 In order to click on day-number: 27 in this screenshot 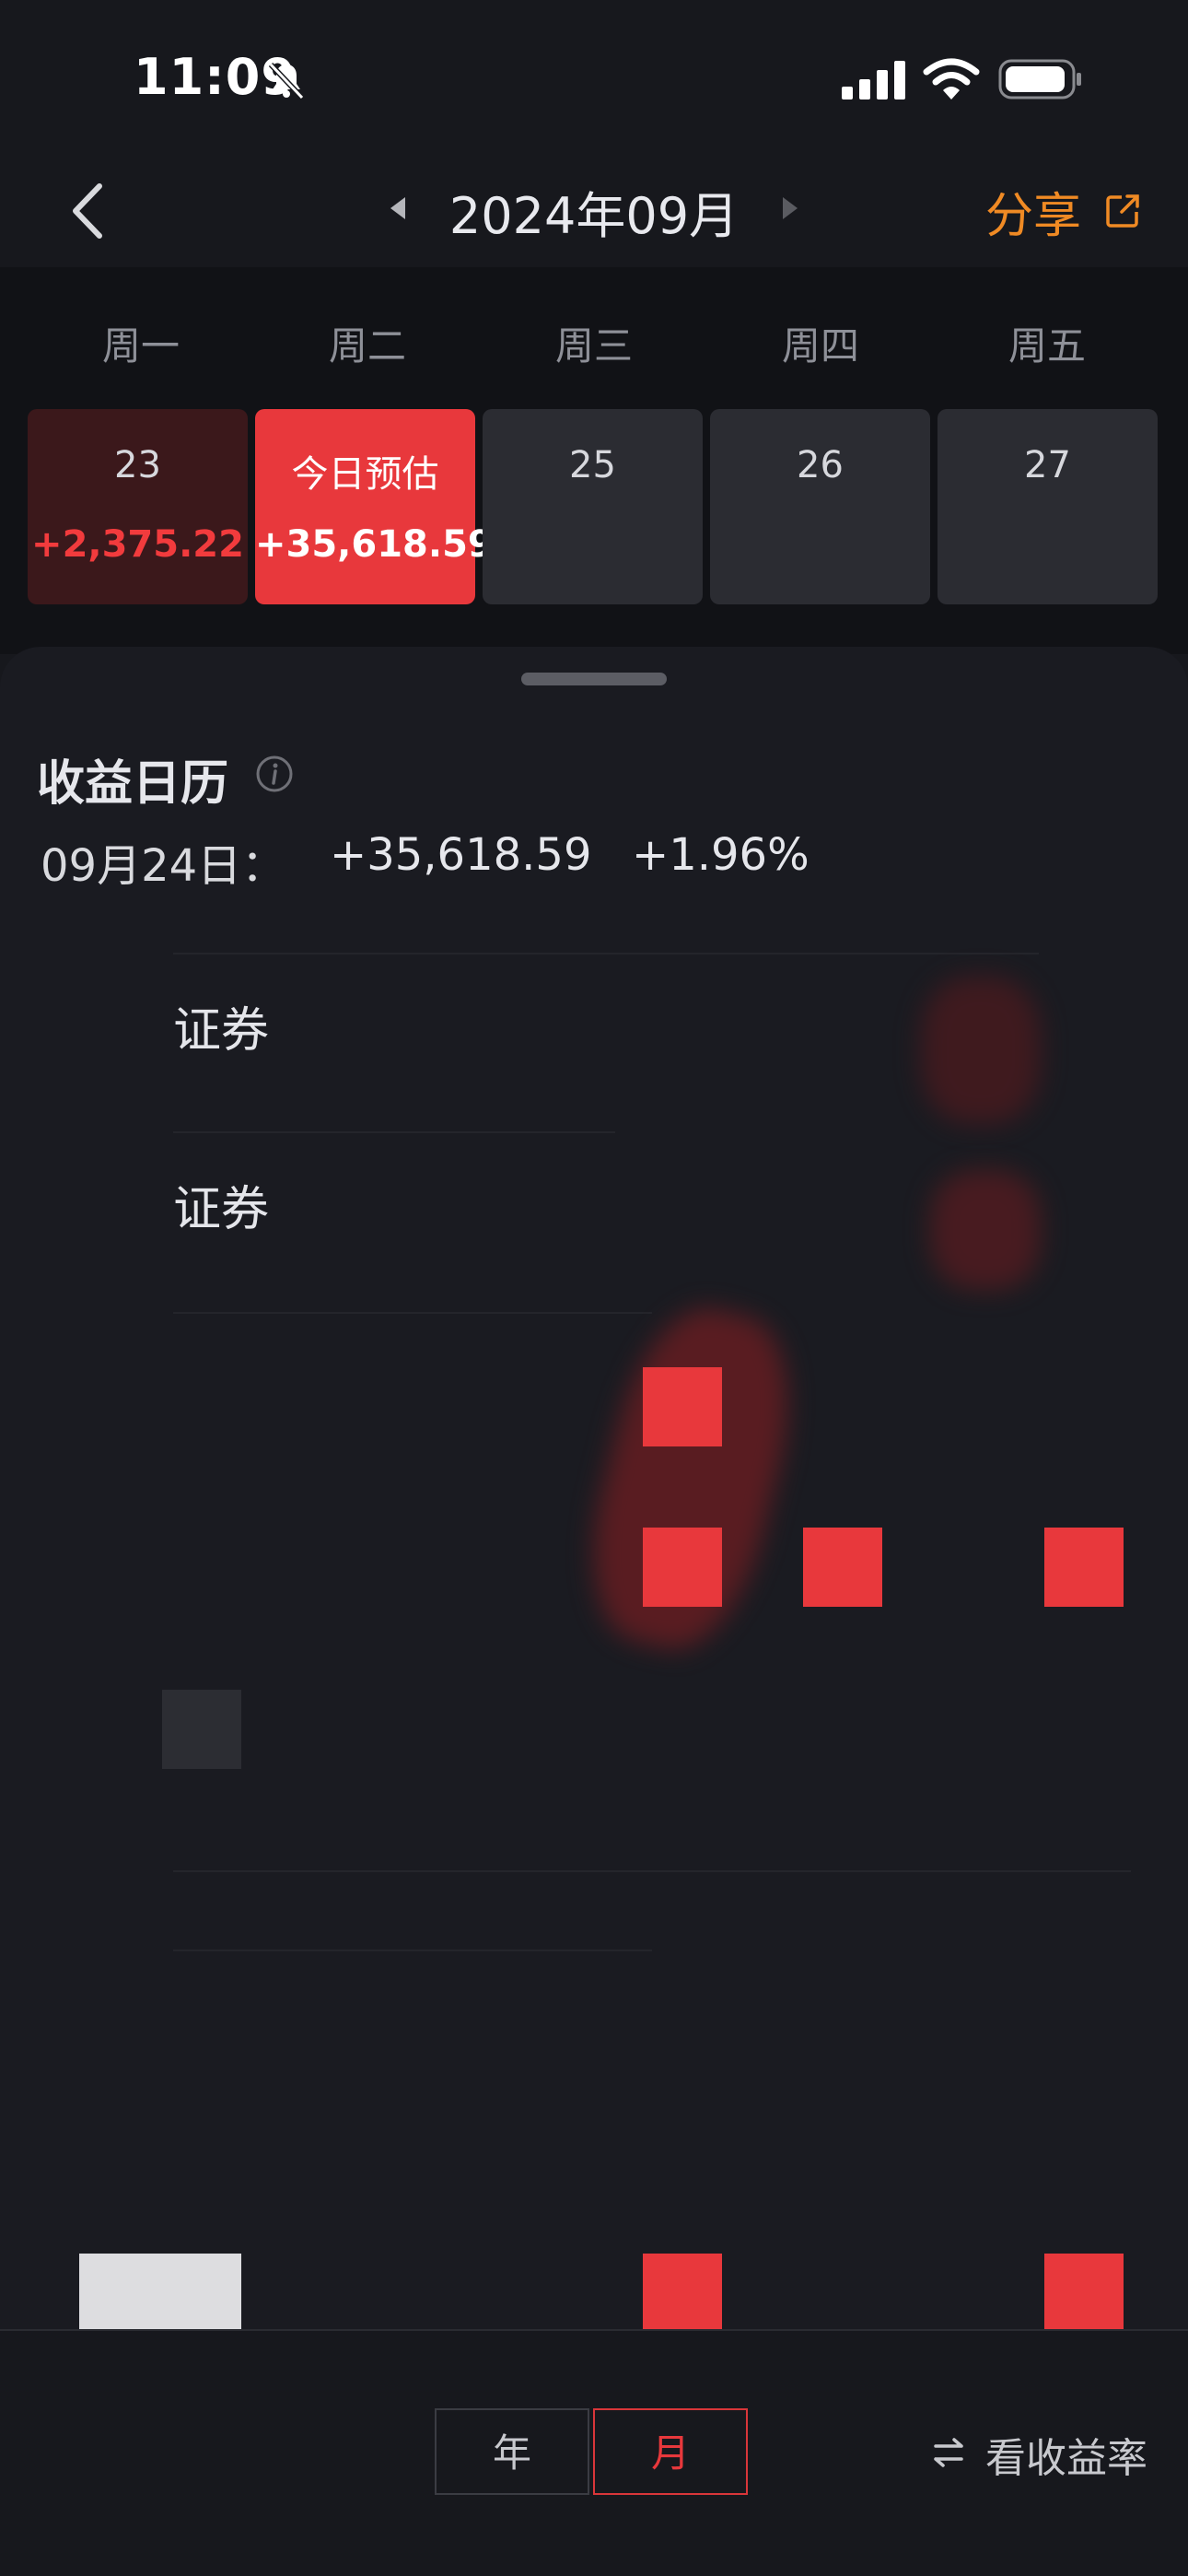, I will do `click(1047, 465)`.